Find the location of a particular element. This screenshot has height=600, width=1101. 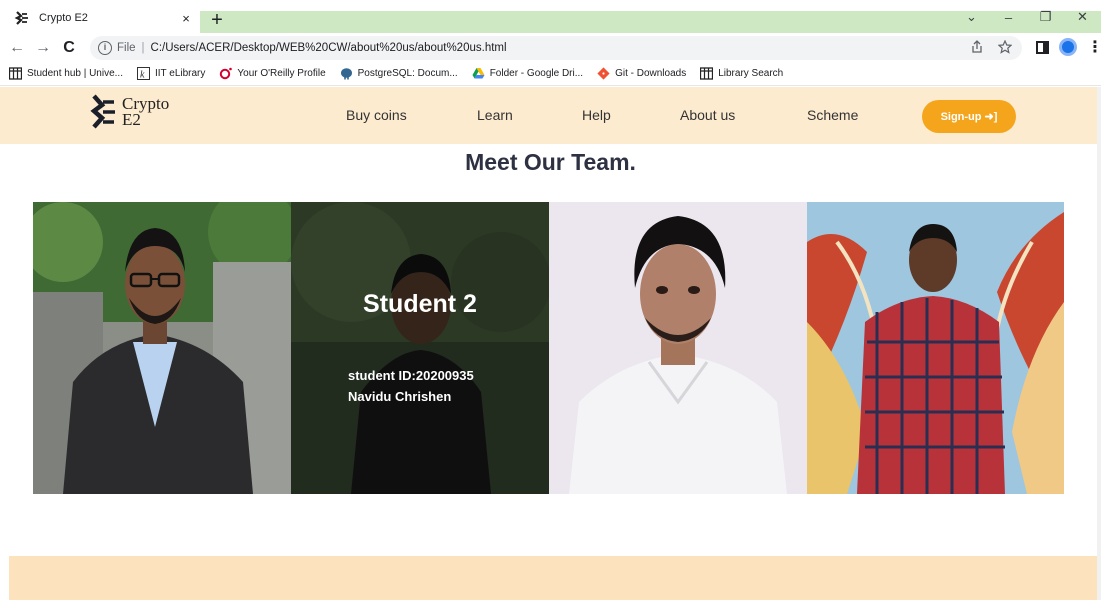

bookmark-iit-elibrary: k IIT eLibrary is located at coordinates (171, 73).